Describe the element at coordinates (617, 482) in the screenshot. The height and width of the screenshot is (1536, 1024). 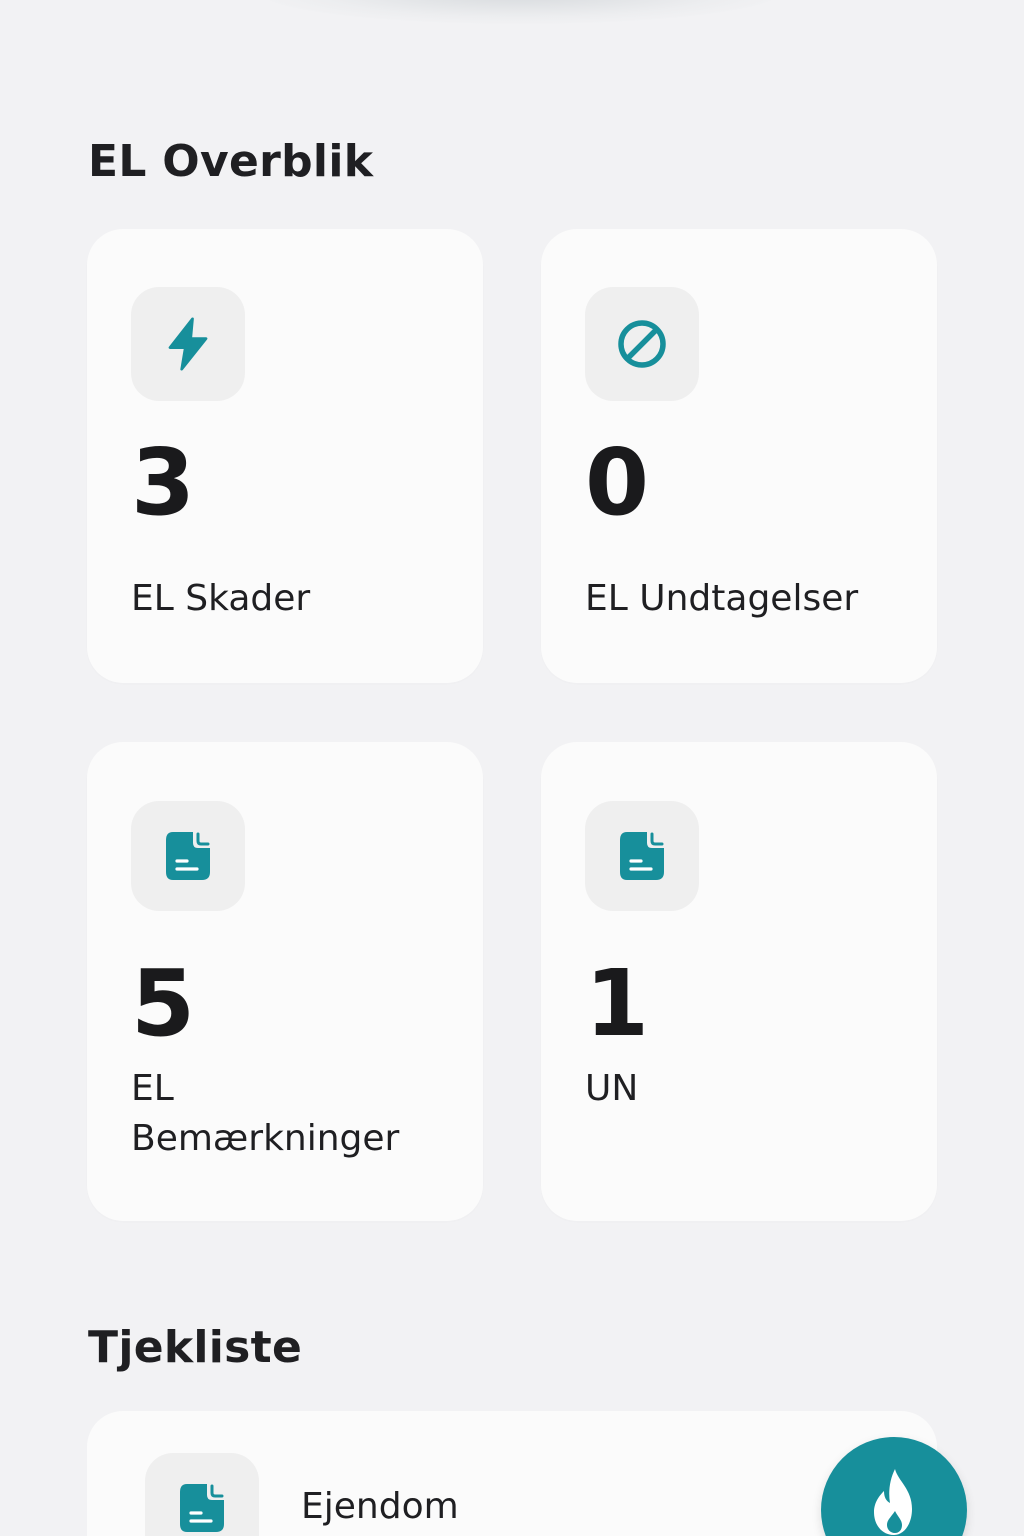
I see `el-undtagelser-count: 0` at that location.